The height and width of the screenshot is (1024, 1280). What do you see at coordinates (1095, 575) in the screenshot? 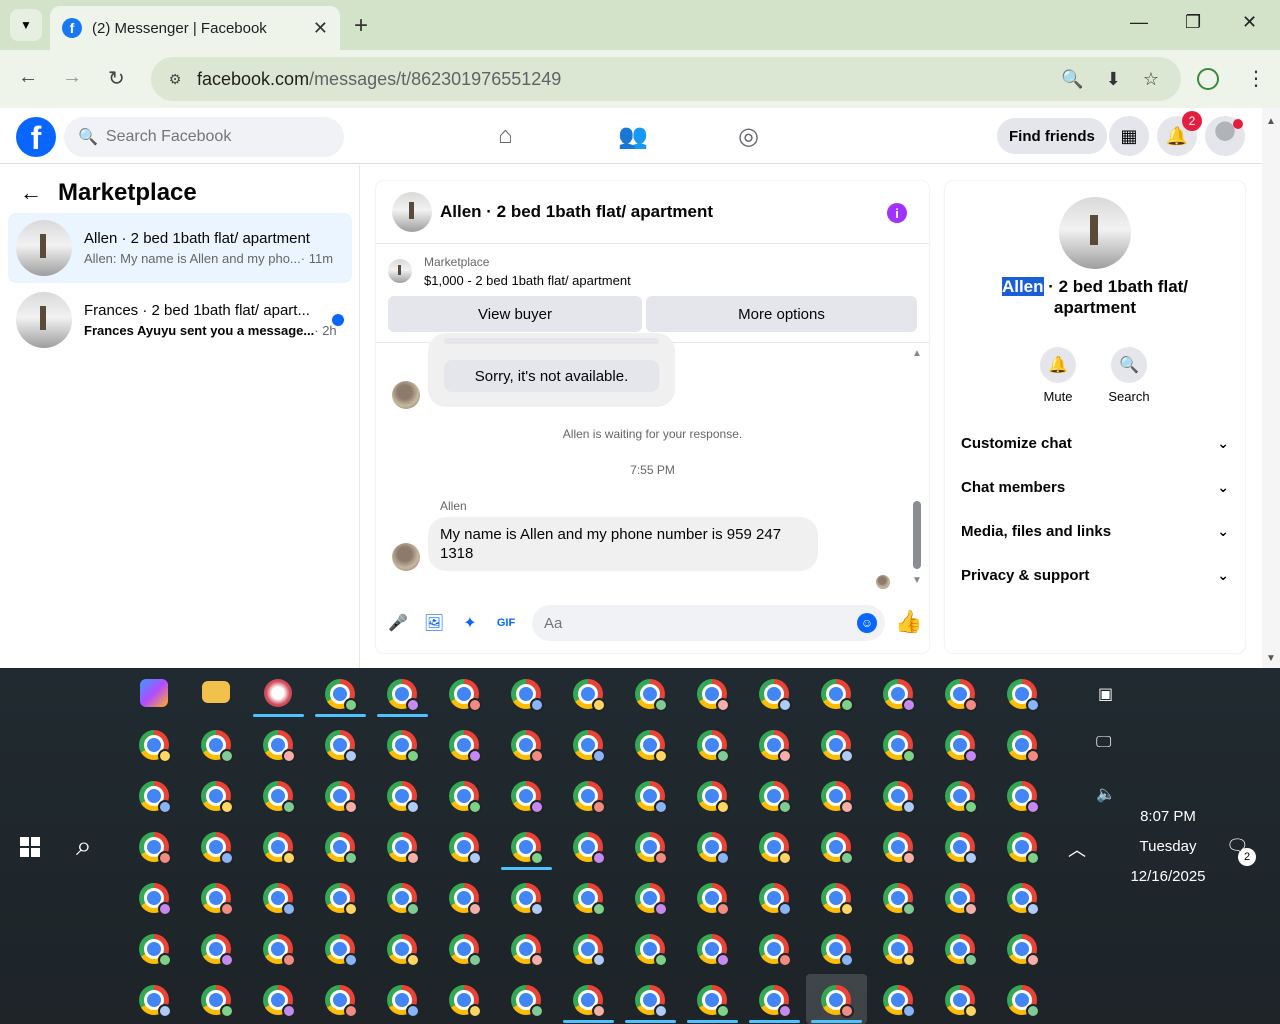
I see `section-privacy-support: Privacy & support ⌄` at bounding box center [1095, 575].